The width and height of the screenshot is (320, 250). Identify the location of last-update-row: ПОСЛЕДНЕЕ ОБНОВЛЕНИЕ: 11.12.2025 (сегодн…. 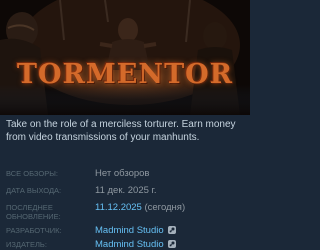
(125, 211).